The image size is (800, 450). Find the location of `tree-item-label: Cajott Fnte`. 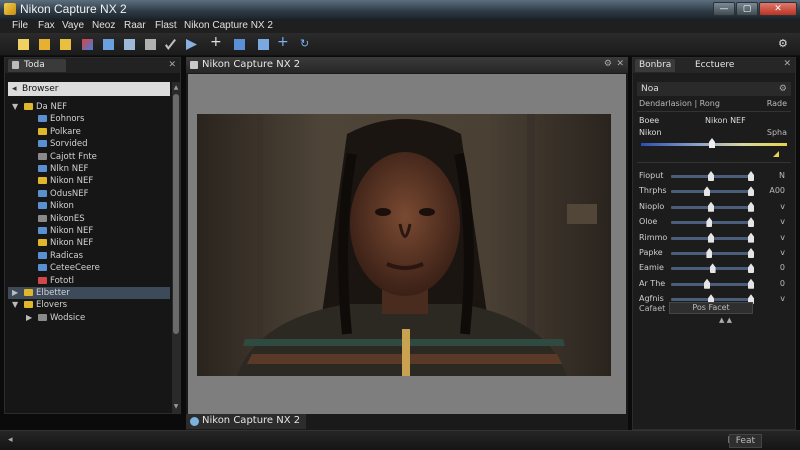

tree-item-label: Cajott Fnte is located at coordinates (73, 156).